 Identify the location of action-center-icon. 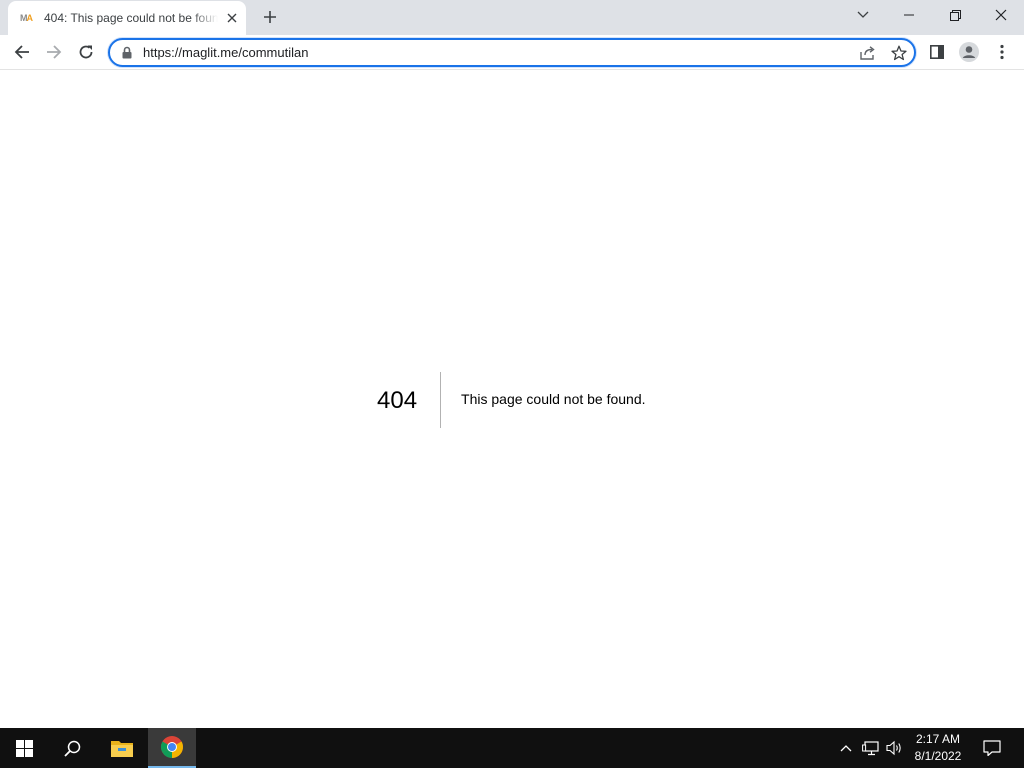
(992, 748).